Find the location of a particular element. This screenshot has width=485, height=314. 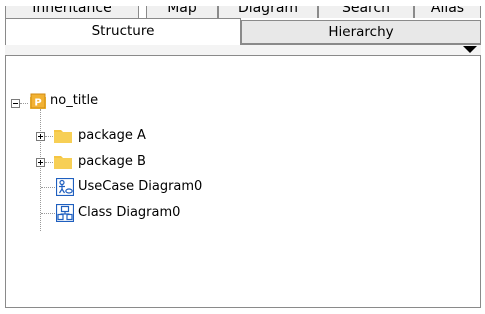

class-diagram-icon is located at coordinates (65, 213).